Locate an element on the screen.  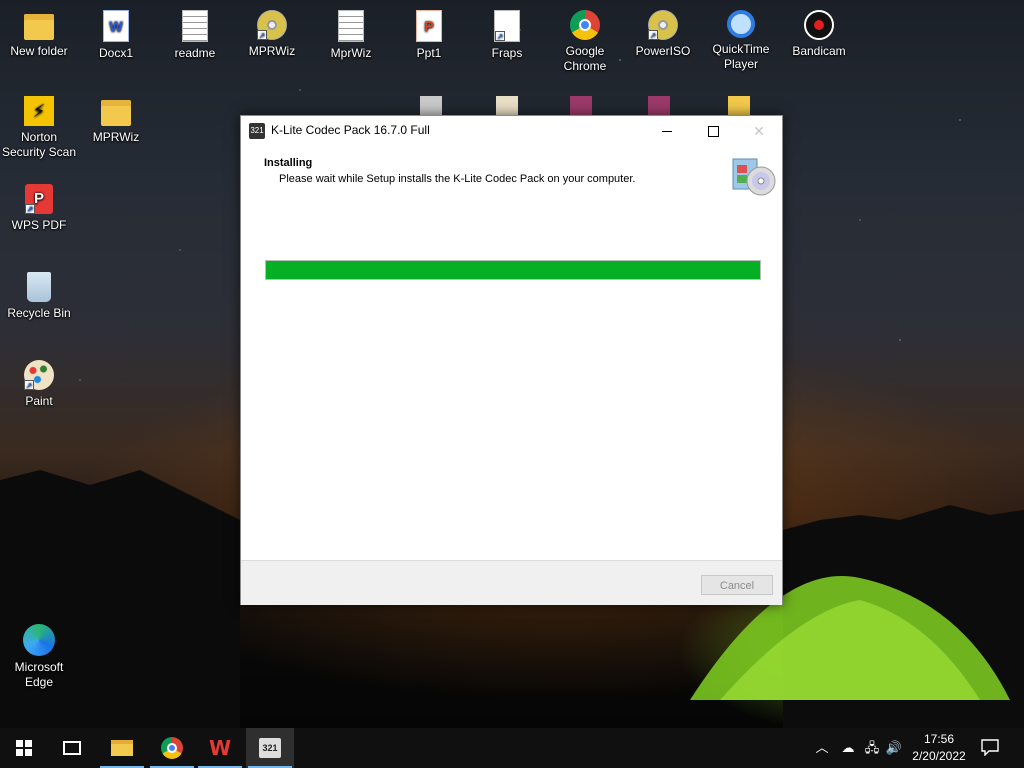
network-tray-button: 🖧 is located at coordinates (872, 748).